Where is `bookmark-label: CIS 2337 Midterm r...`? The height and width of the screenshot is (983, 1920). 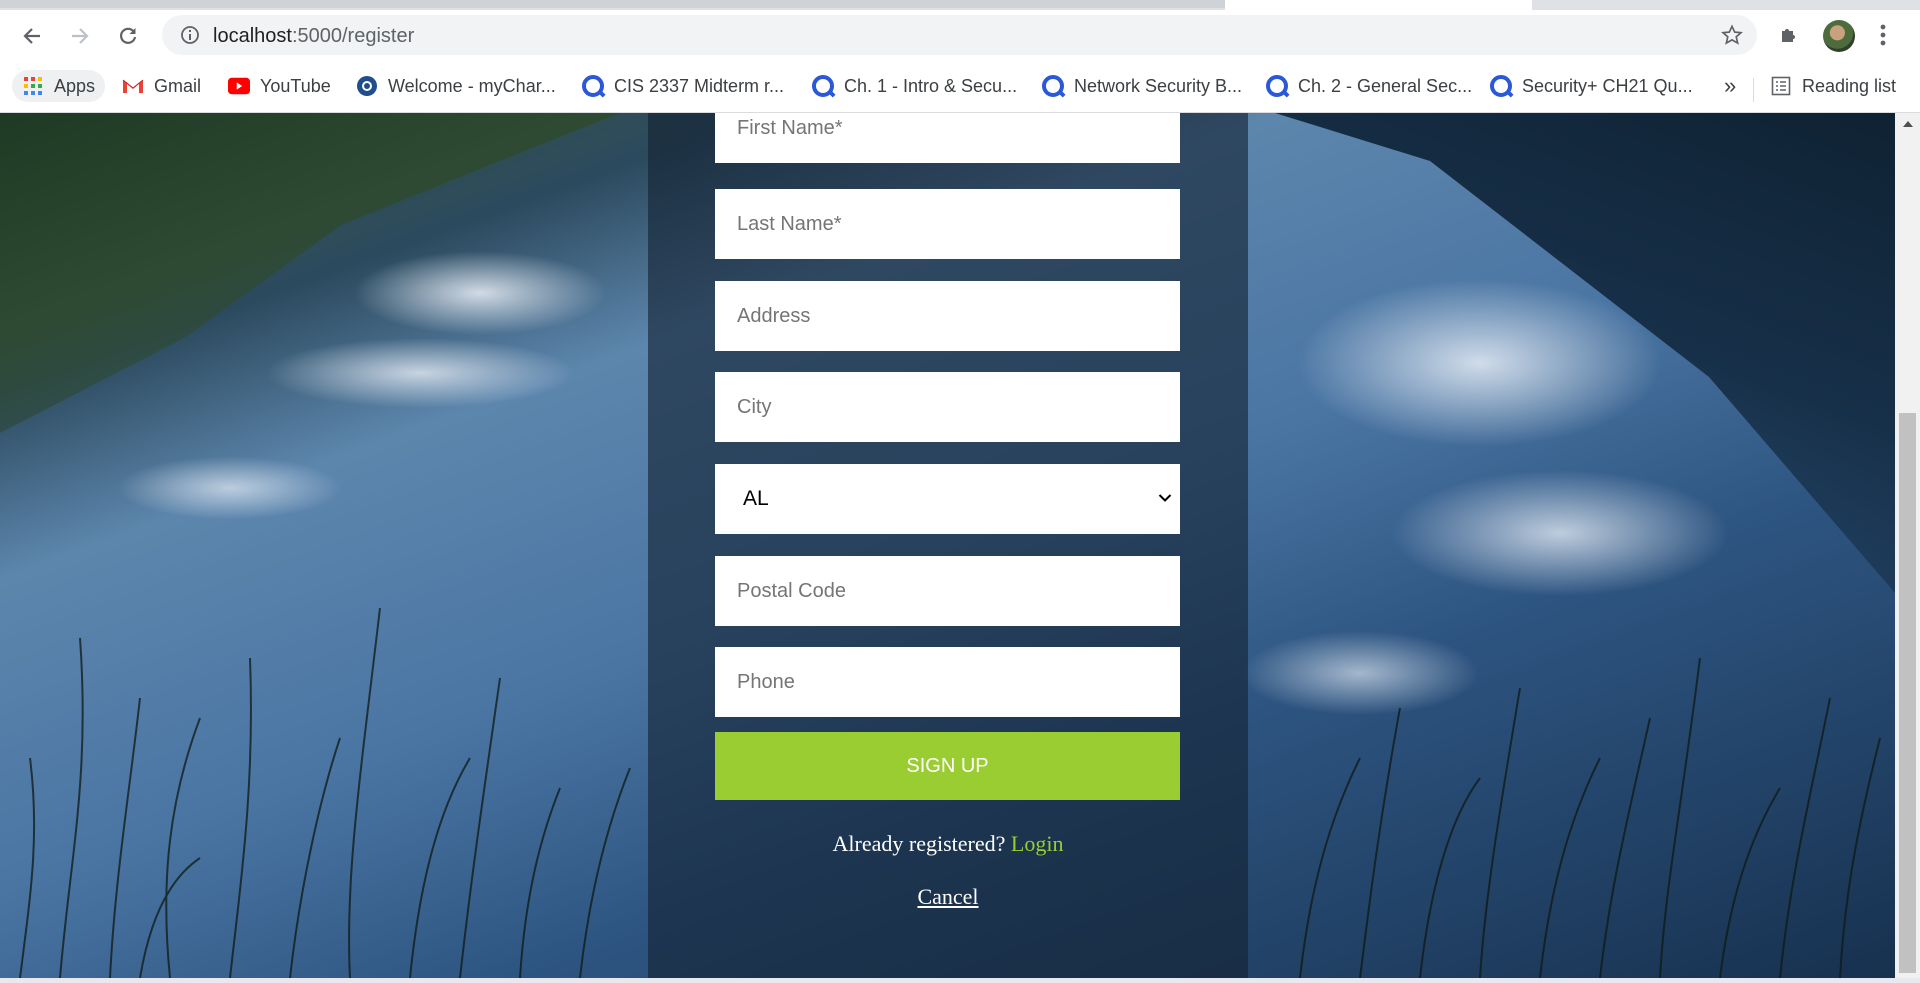 bookmark-label: CIS 2337 Midterm r... is located at coordinates (699, 85).